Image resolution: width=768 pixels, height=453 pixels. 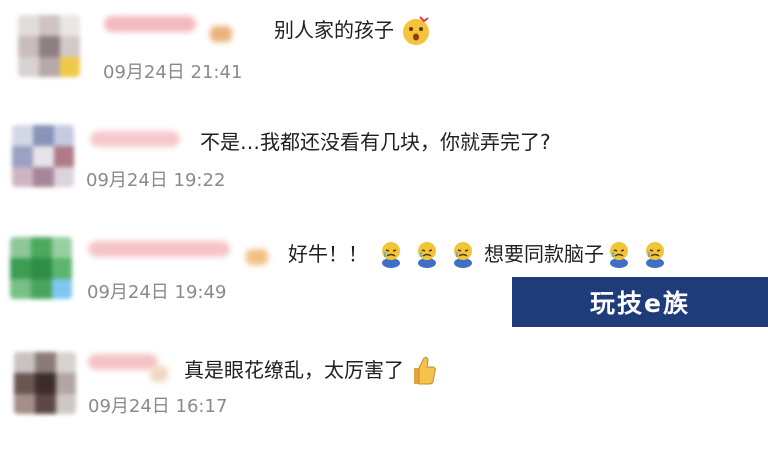 I want to click on comment-text: 真是眼花缭乱，太厉害了, so click(x=310, y=370).